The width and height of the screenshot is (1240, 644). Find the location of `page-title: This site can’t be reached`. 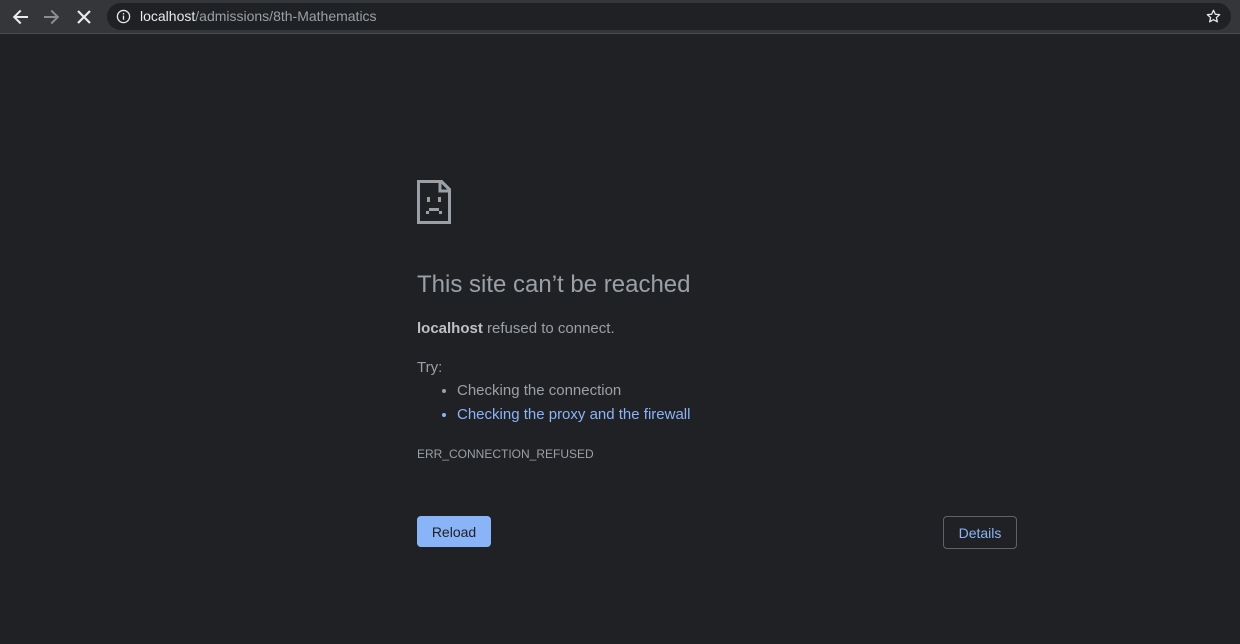

page-title: This site can’t be reached is located at coordinates (554, 284).